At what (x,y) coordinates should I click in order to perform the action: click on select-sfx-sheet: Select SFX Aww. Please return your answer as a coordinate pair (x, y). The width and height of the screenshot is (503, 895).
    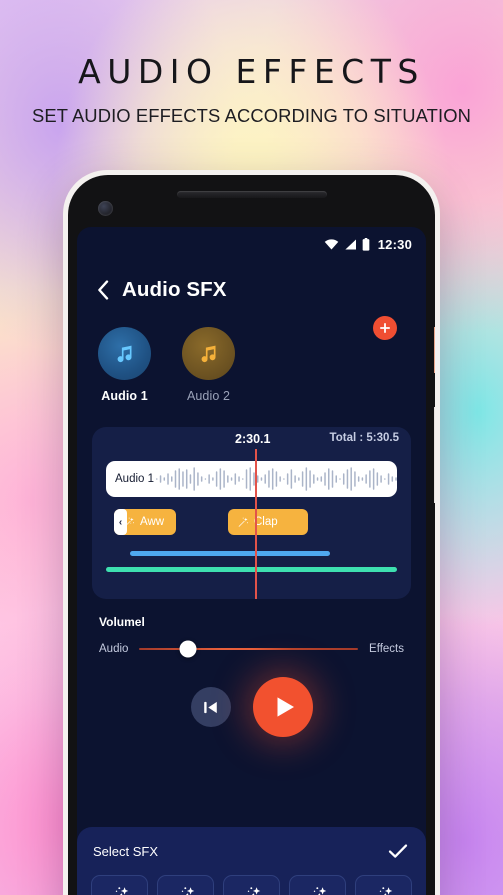
    Looking at the image, I should click on (251, 861).